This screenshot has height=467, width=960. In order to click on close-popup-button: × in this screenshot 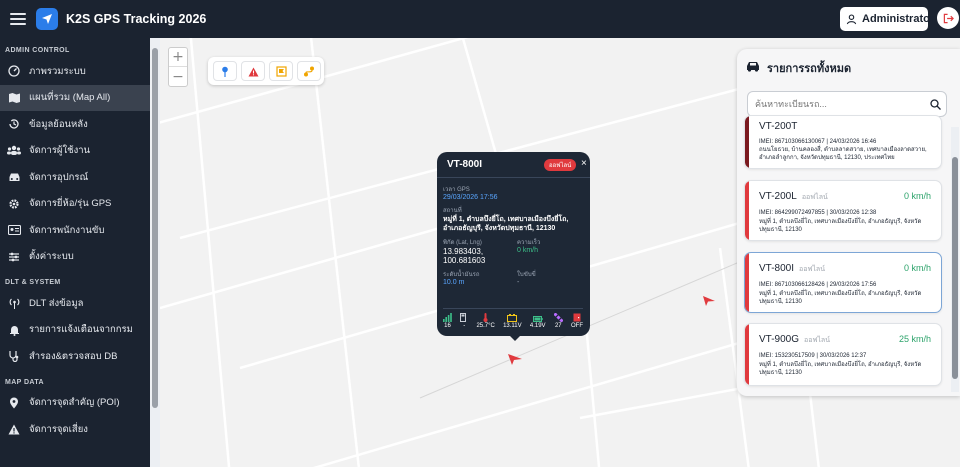, I will do `click(584, 163)`.